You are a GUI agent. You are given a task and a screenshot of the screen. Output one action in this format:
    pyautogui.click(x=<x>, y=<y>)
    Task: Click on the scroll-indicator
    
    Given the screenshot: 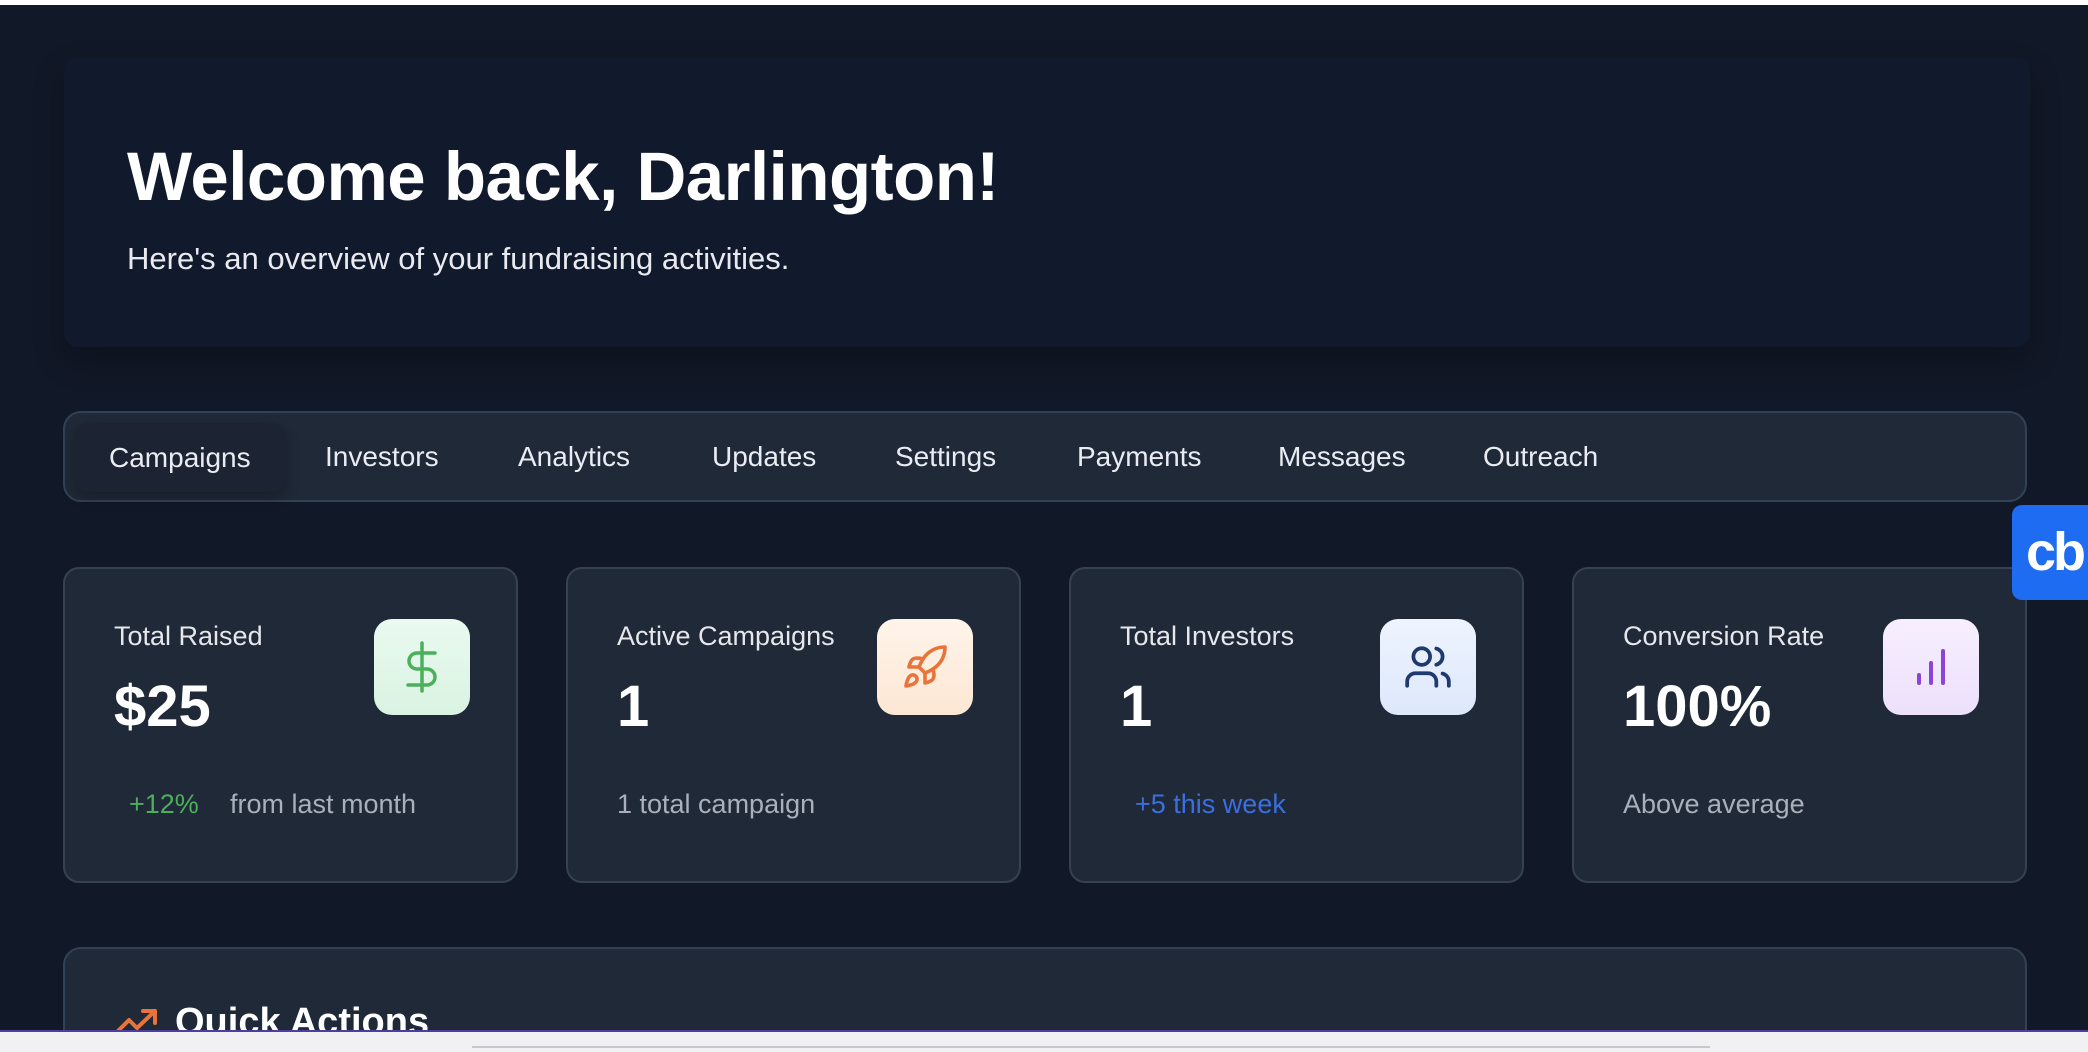 What is the action you would take?
    pyautogui.click(x=1091, y=1047)
    